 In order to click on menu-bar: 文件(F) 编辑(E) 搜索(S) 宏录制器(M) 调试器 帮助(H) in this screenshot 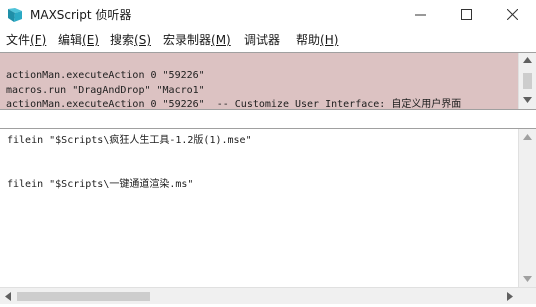, I will do `click(268, 40)`.